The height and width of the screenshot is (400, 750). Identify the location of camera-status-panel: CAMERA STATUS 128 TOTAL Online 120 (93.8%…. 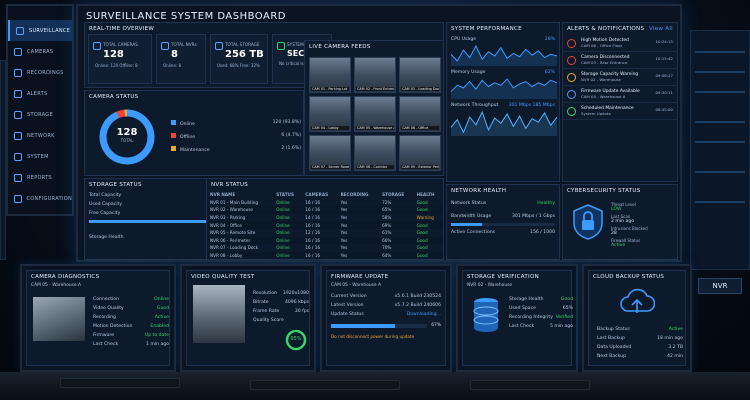
(194, 133).